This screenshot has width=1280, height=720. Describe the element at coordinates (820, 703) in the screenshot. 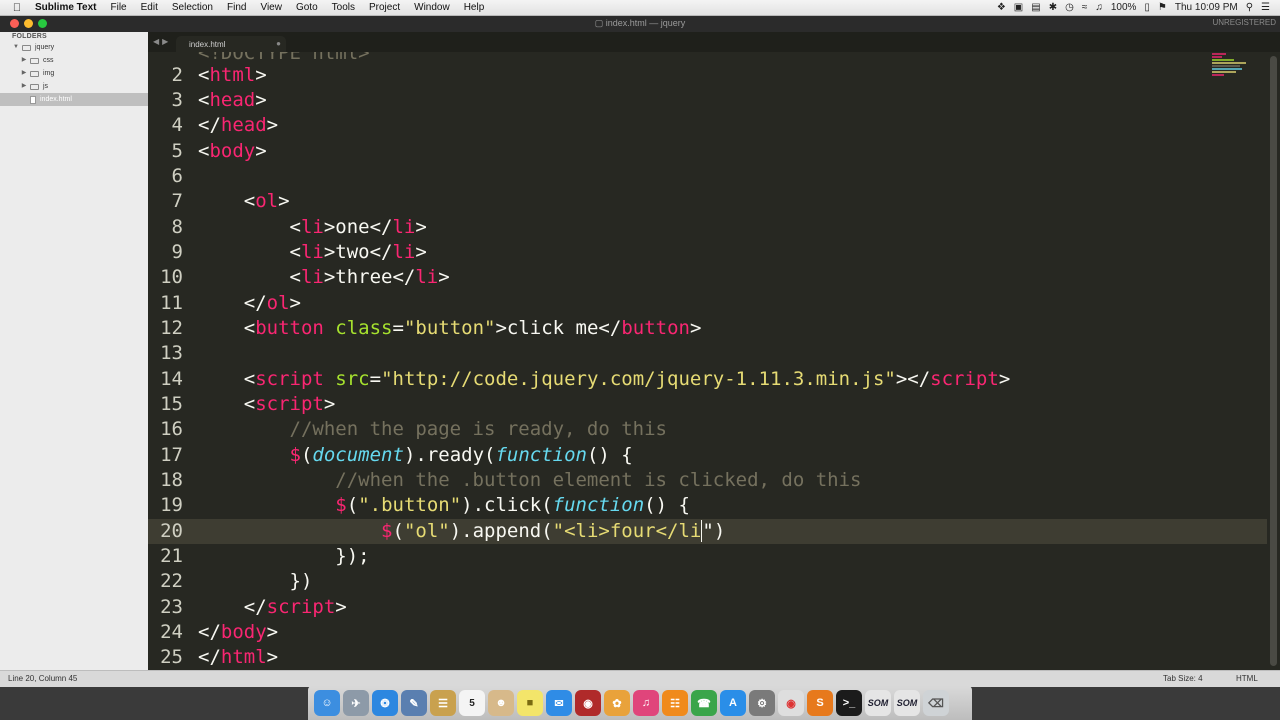

I see `sublime-text-icon: S` at that location.